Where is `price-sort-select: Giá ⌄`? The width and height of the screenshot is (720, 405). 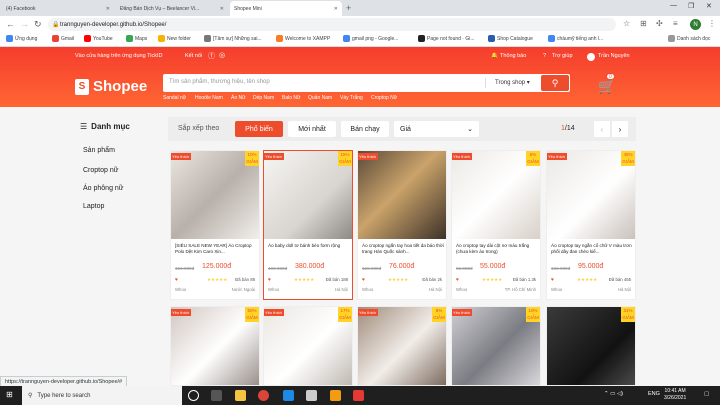
price-sort-select: Giá ⌄ is located at coordinates (436, 129).